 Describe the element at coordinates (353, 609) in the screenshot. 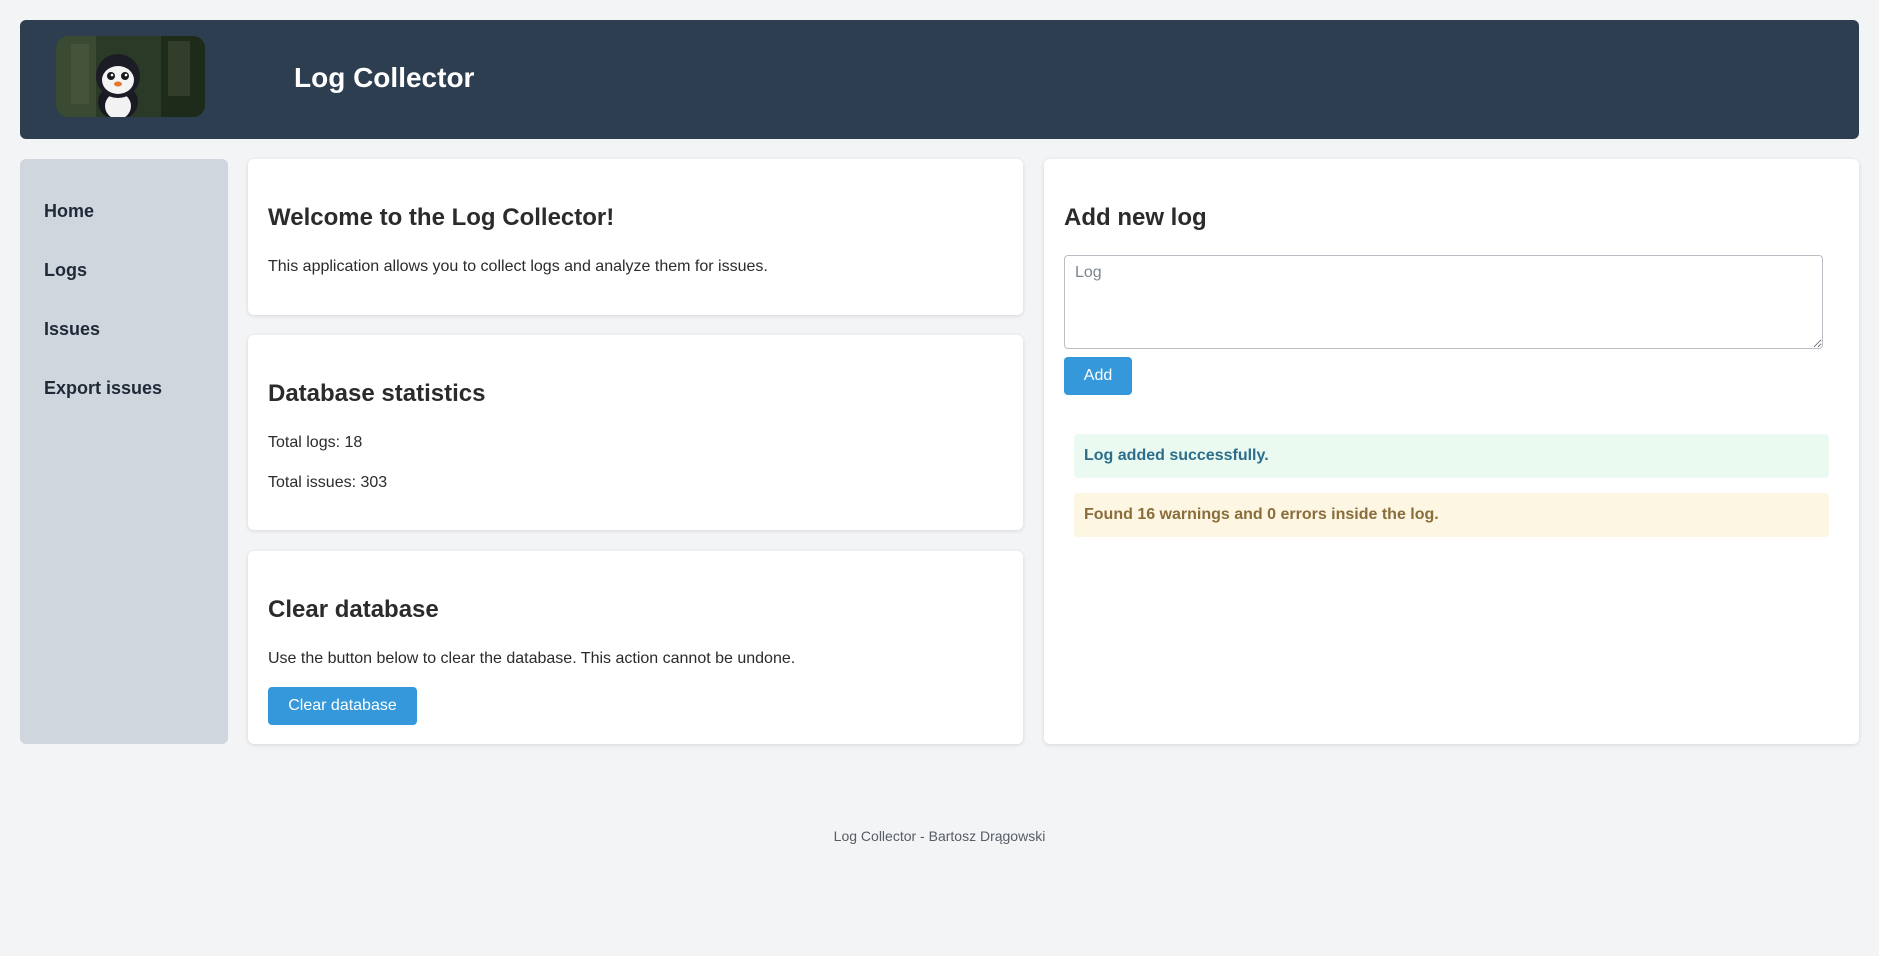

I see `clear-database-heading: Clear database` at that location.